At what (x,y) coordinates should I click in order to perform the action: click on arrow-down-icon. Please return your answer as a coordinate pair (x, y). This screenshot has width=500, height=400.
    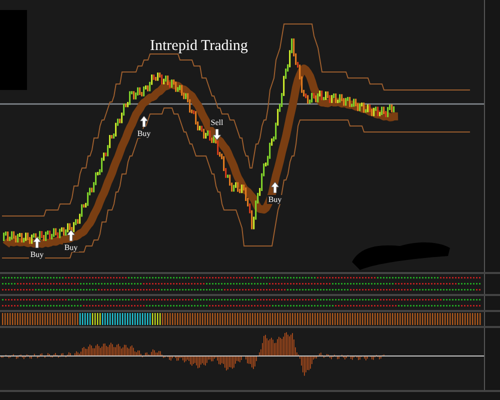
    Looking at the image, I should click on (217, 134).